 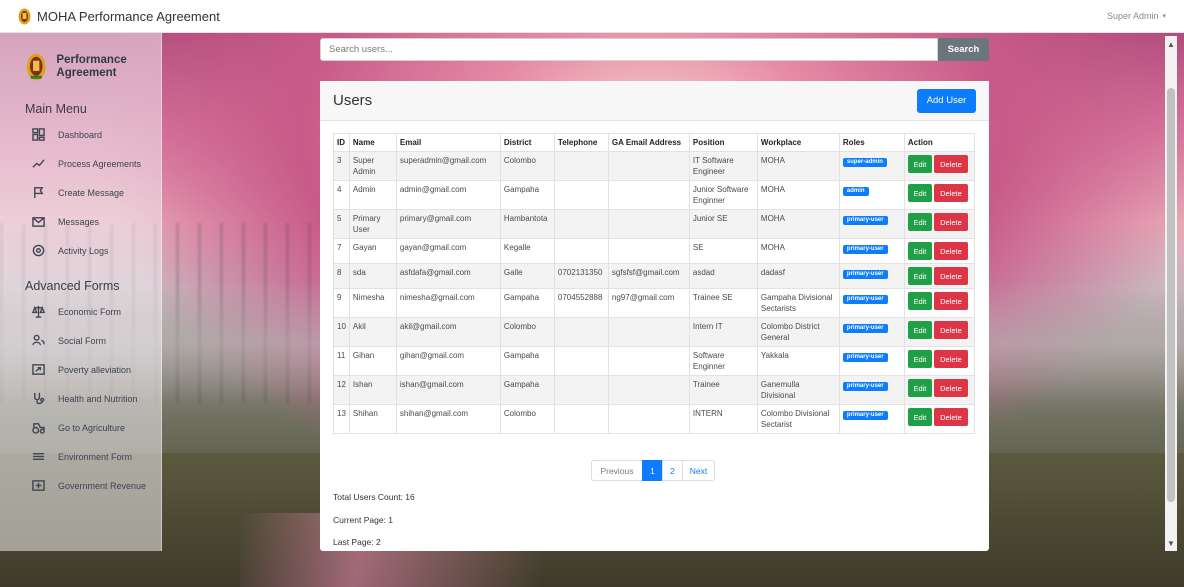 What do you see at coordinates (648, 303) in the screenshot?
I see `cell-ga-email: ng97@gmail.com` at bounding box center [648, 303].